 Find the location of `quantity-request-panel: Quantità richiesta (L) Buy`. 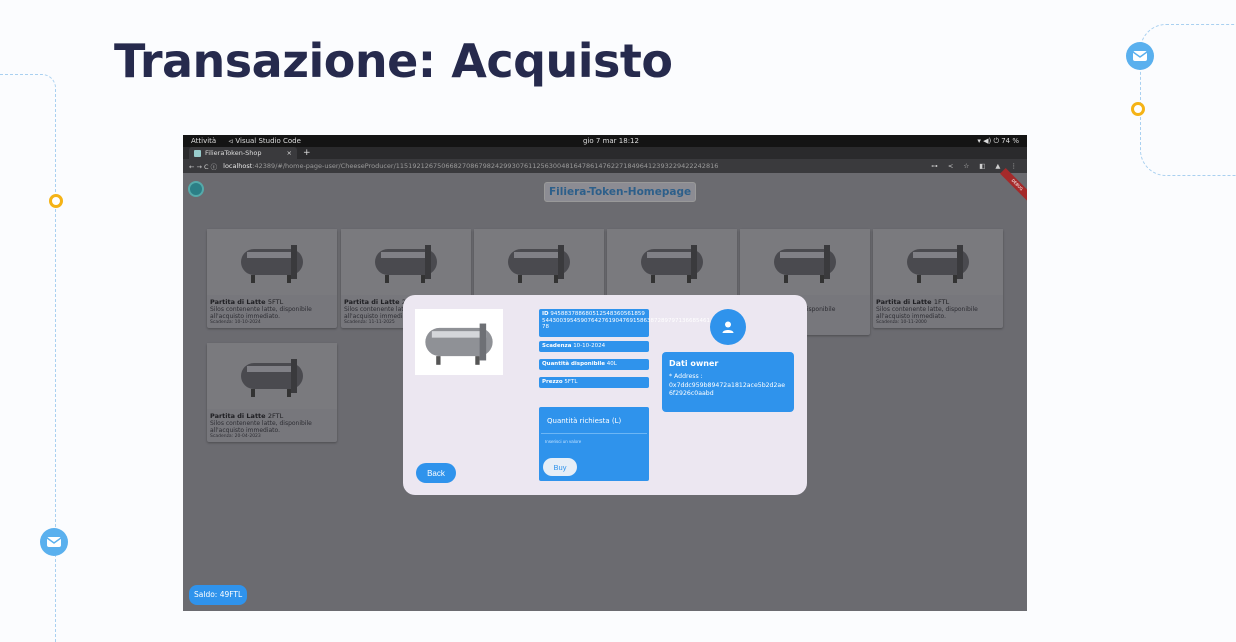

quantity-request-panel: Quantità richiesta (L) Buy is located at coordinates (594, 444).